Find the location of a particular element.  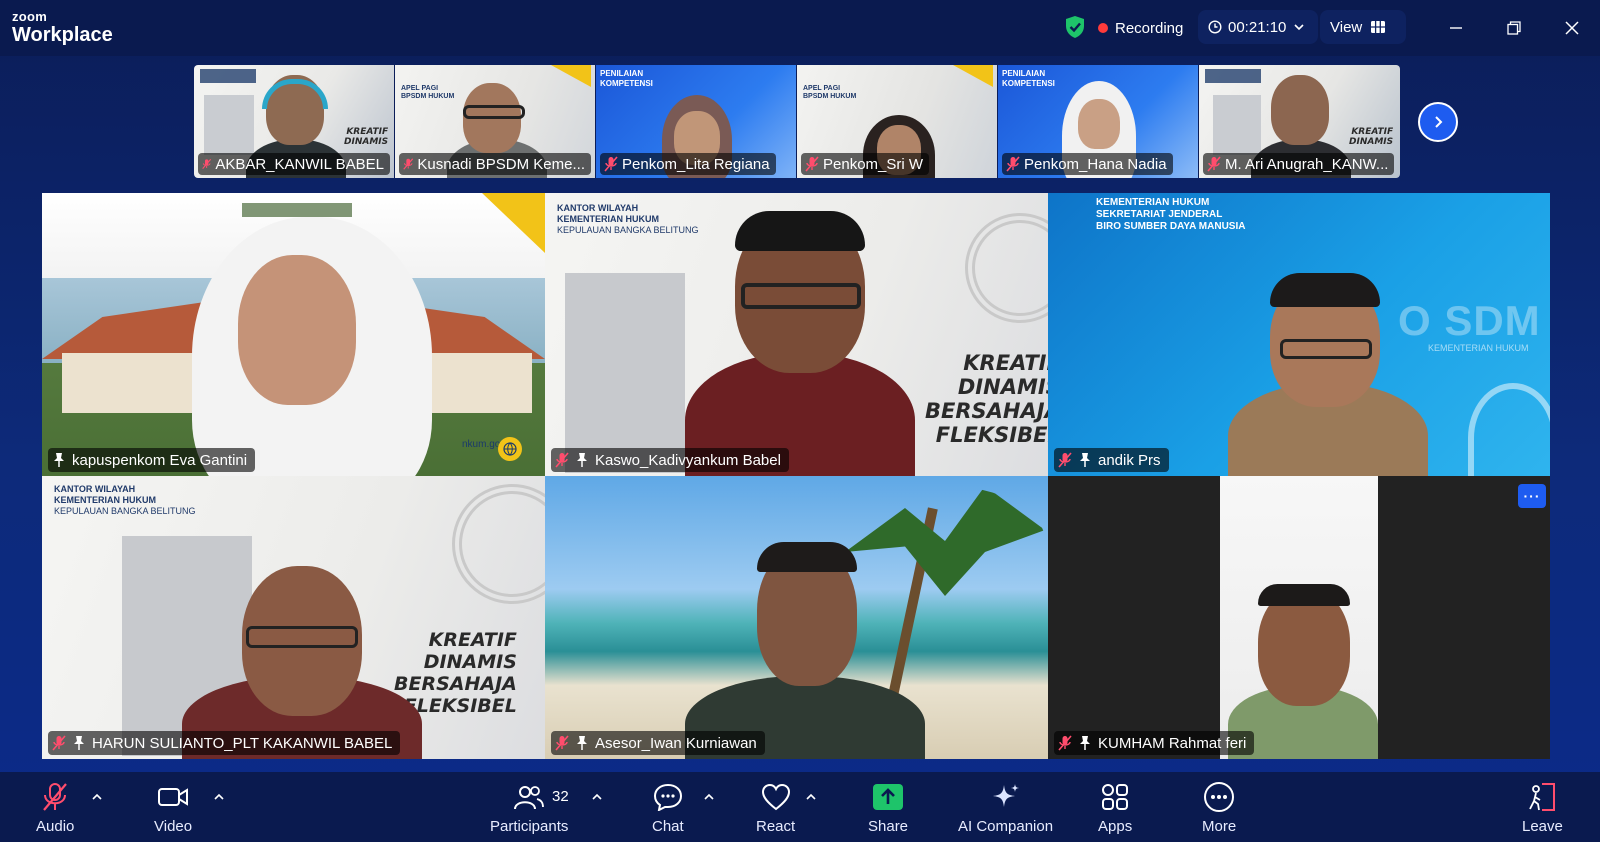

leave-label: Leave is located at coordinates (1542, 826).